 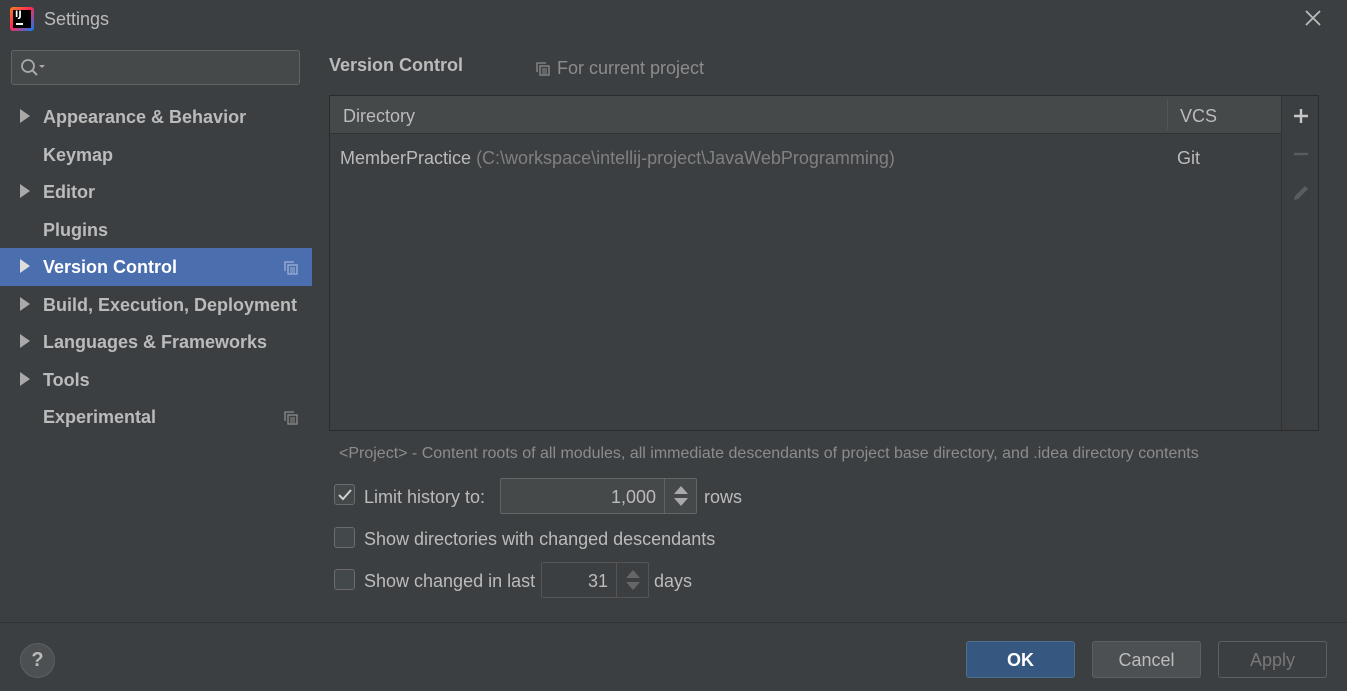 I want to click on limit-history-suffix: rows, so click(x=723, y=497).